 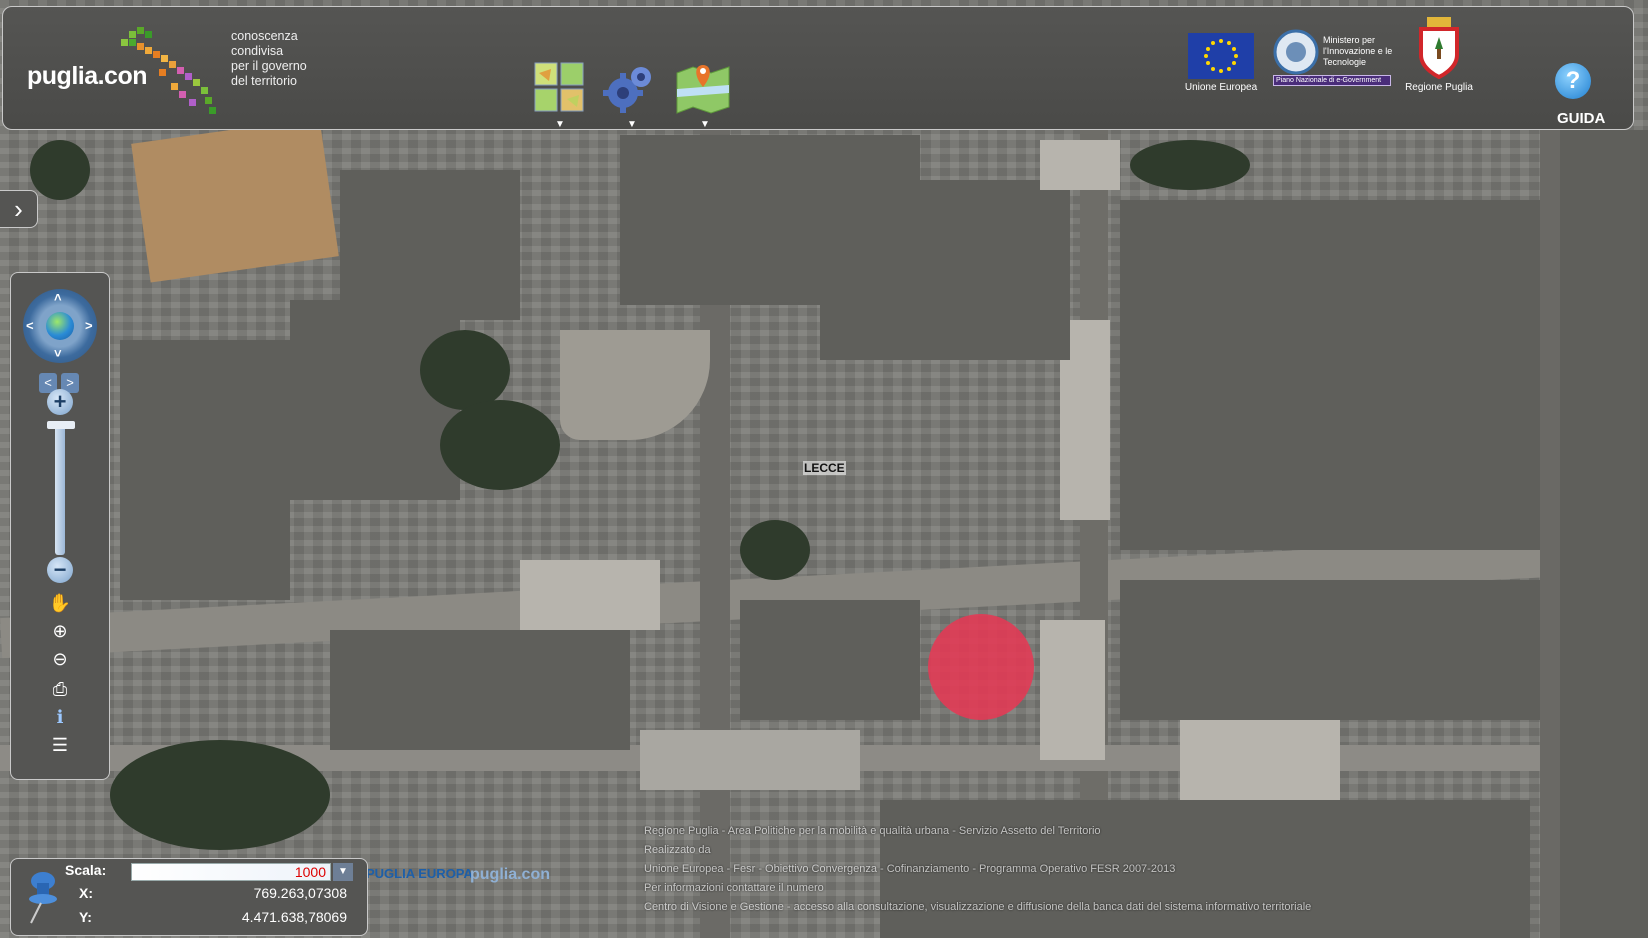 I want to click on ministry-seal-icon, so click(x=1296, y=52).